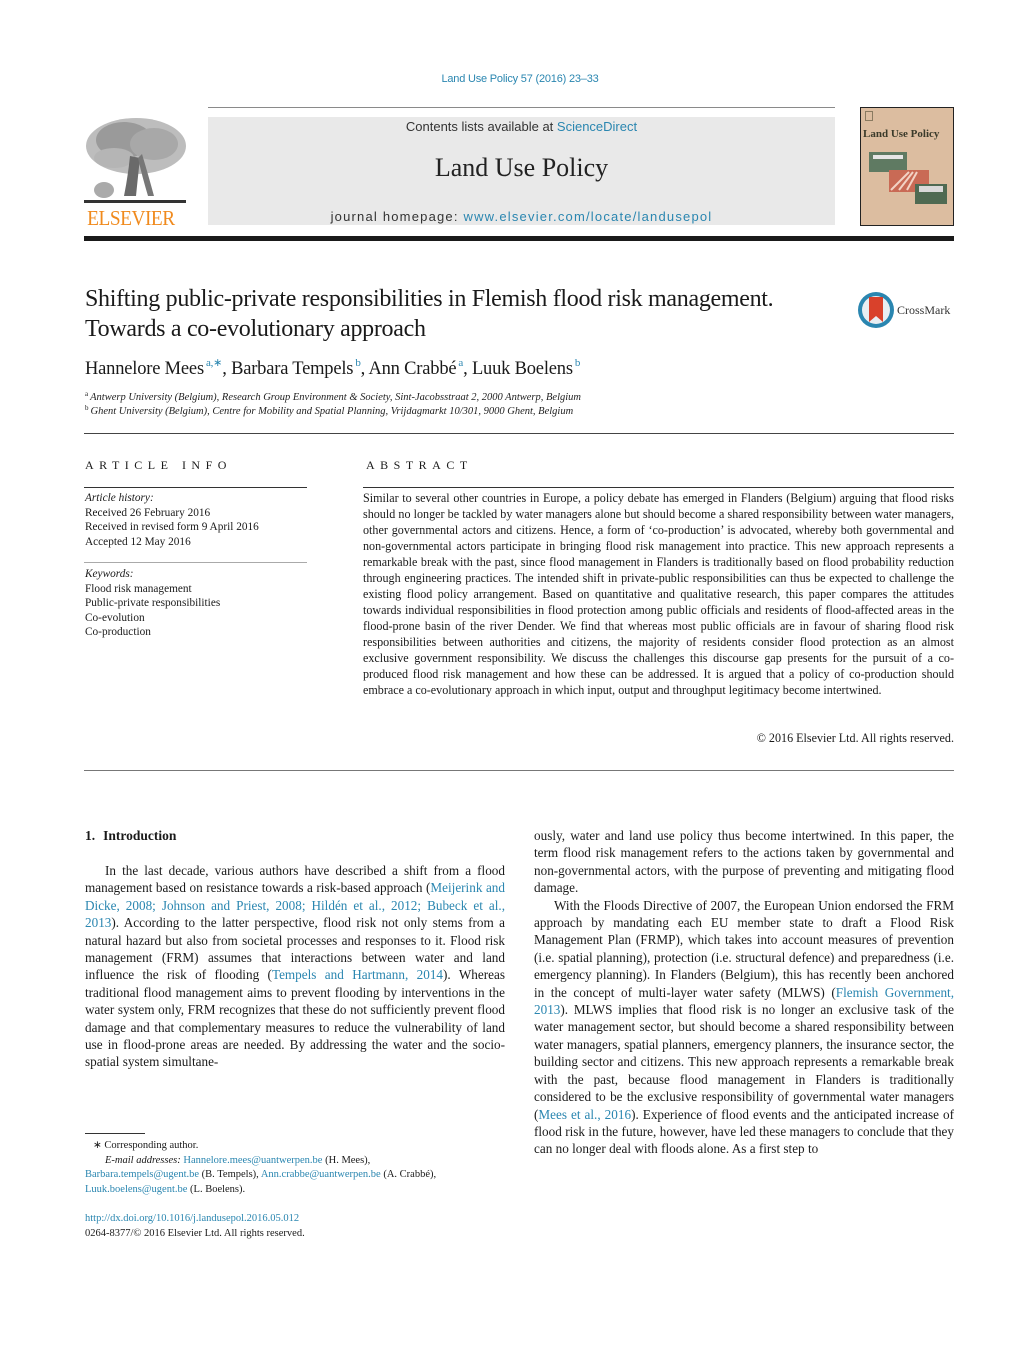 This screenshot has width=1020, height=1351. I want to click on email-line: Luuk.boelens@ugent.be (L. Boelens)., so click(295, 1190).